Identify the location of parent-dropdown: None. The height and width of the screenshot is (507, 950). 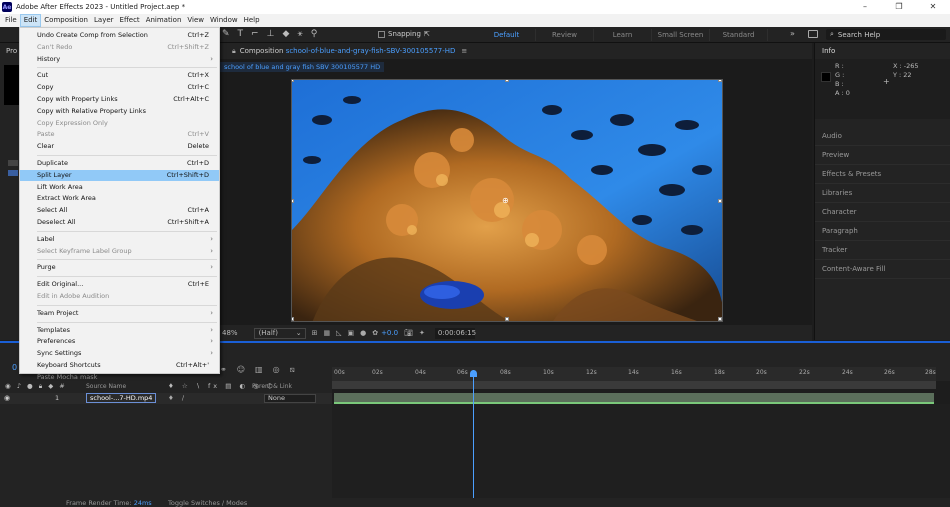
(290, 398).